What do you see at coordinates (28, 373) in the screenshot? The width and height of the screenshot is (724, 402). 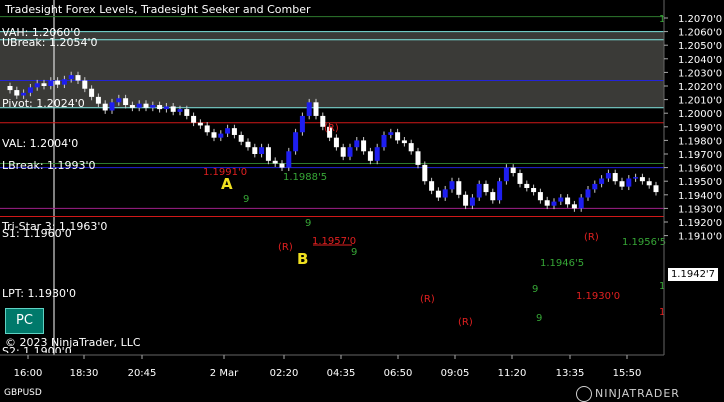 I see `time-axis-label: 16:00` at bounding box center [28, 373].